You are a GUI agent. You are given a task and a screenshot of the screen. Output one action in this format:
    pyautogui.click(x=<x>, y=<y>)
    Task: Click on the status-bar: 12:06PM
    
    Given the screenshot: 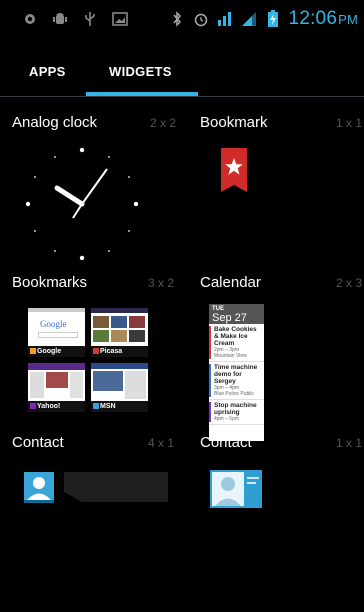 What is the action you would take?
    pyautogui.click(x=182, y=19)
    